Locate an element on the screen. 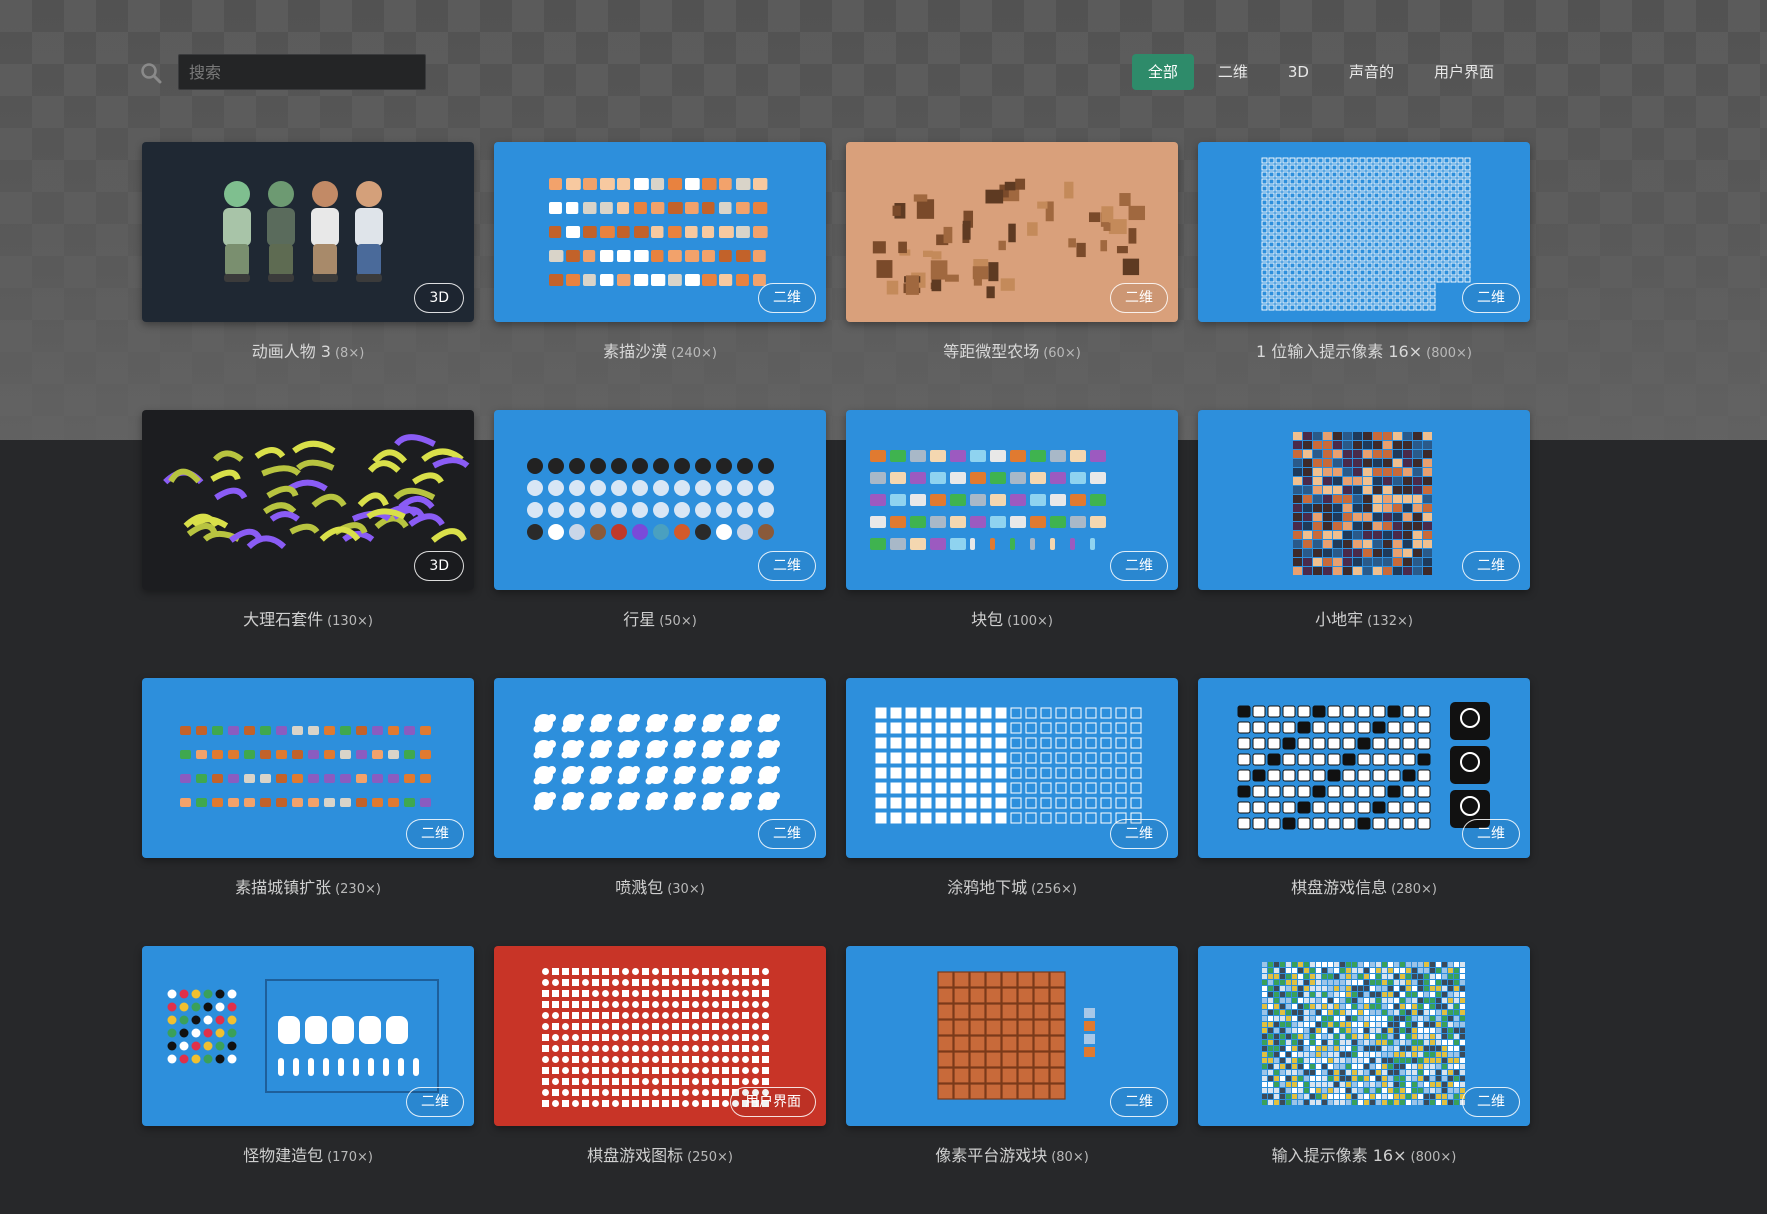  asset-pack-card: 二维素描城镇扩张 (230×) is located at coordinates (308, 812).